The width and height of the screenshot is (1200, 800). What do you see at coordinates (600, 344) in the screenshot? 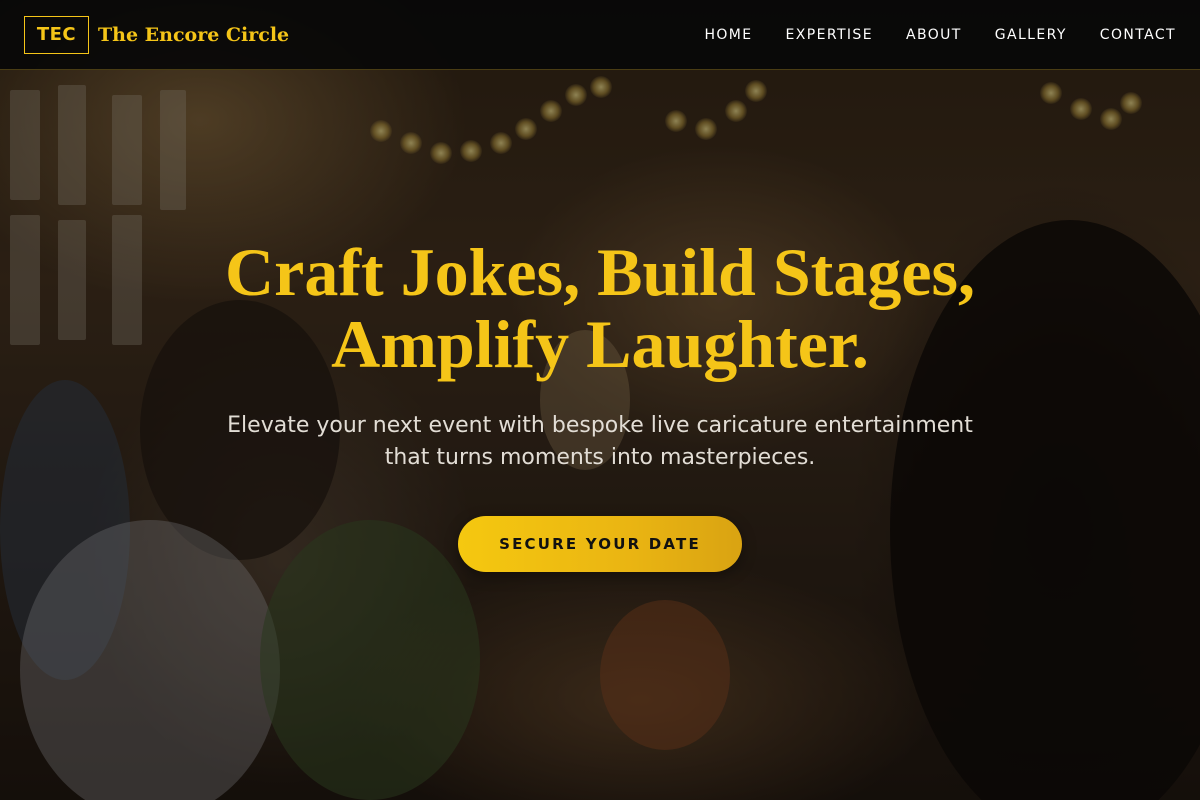
I see `hero-headline-line: Amplify Laughter.` at bounding box center [600, 344].